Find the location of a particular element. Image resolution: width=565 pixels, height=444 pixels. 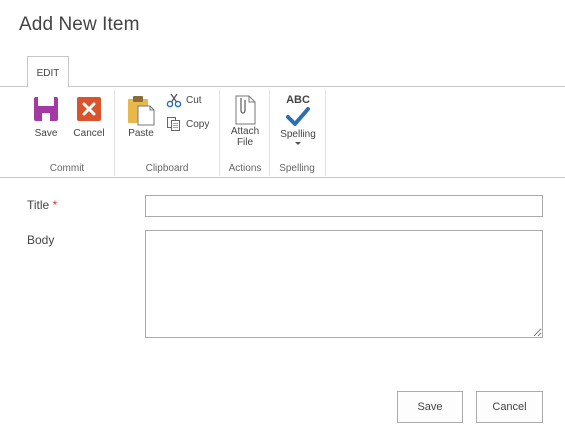

save-icon is located at coordinates (46, 109).